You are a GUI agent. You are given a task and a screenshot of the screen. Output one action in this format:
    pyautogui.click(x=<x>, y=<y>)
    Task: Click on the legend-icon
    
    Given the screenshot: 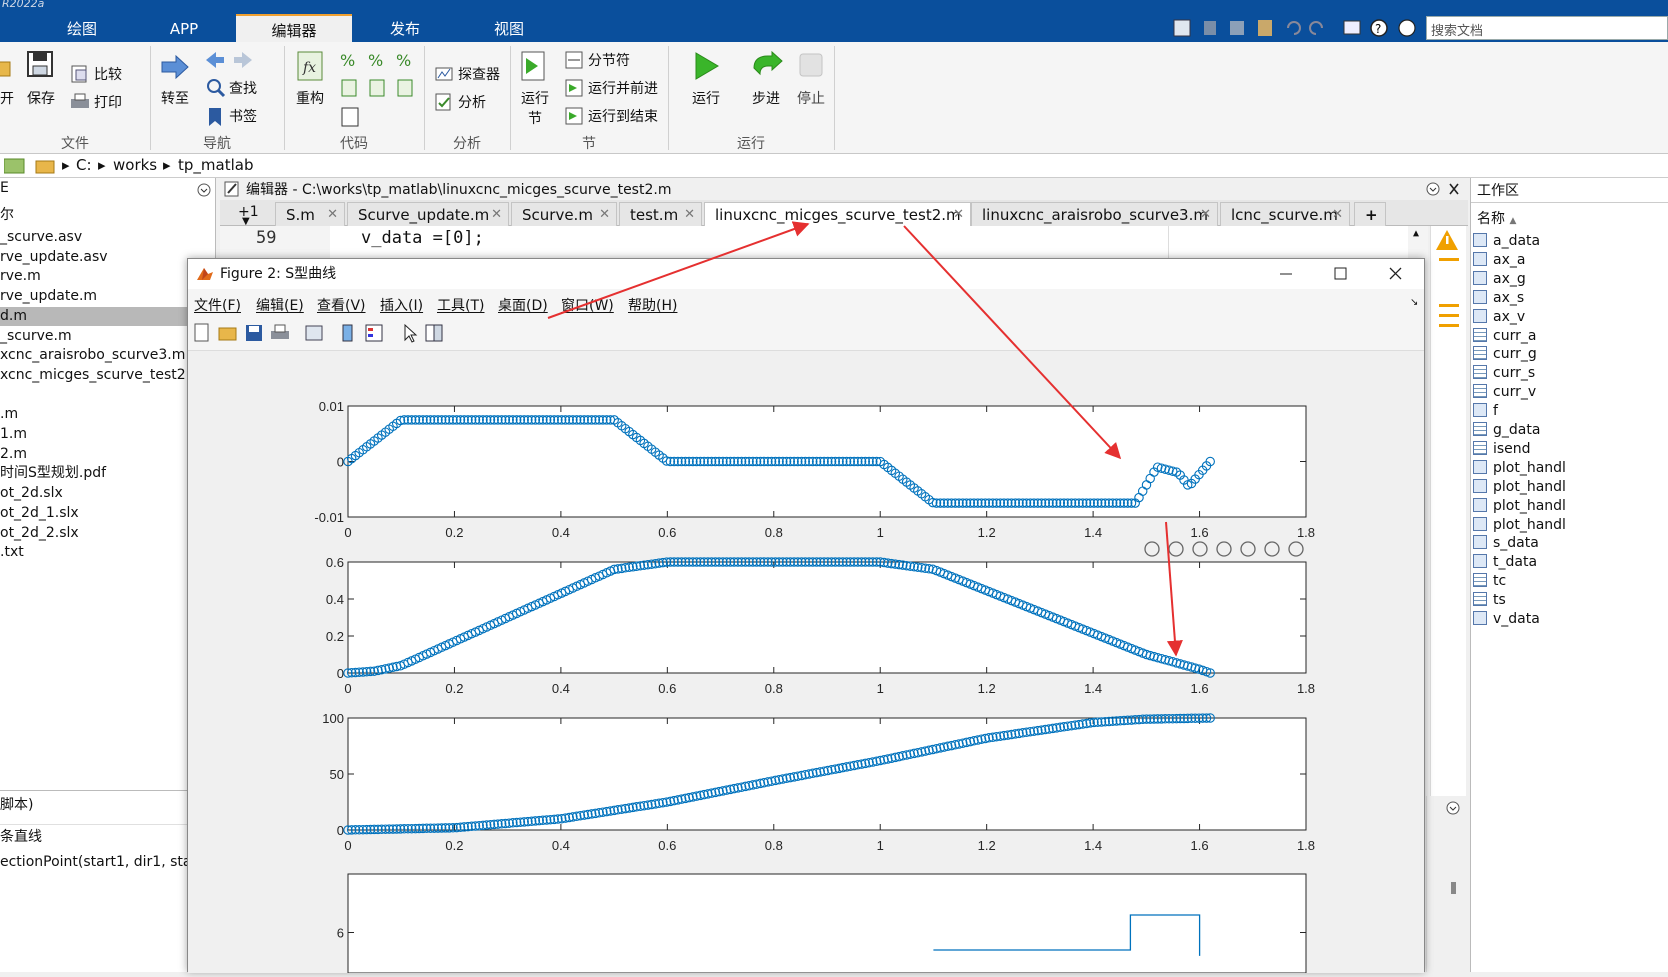 What is the action you would take?
    pyautogui.click(x=374, y=333)
    